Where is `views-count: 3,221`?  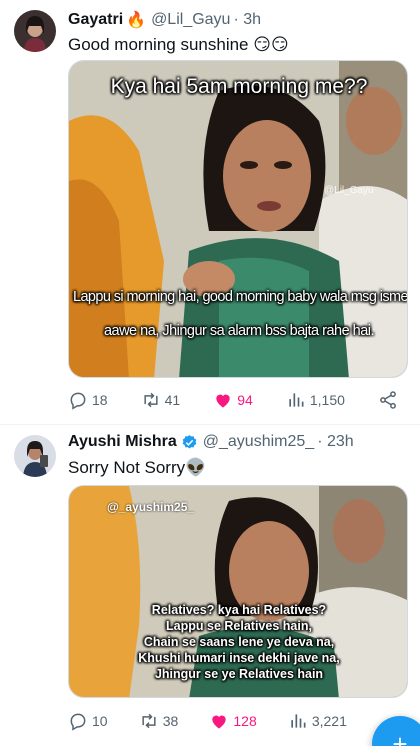 views-count: 3,221 is located at coordinates (329, 721).